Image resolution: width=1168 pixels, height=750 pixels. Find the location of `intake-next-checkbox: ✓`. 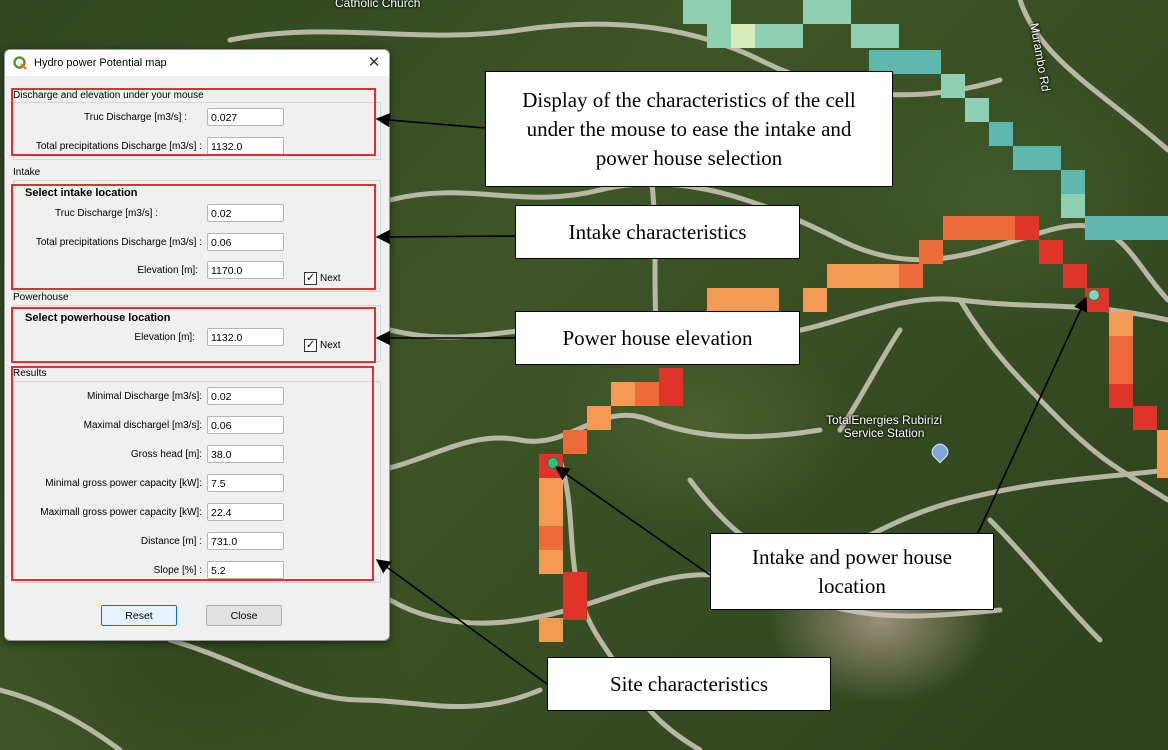

intake-next-checkbox: ✓ is located at coordinates (310, 278).